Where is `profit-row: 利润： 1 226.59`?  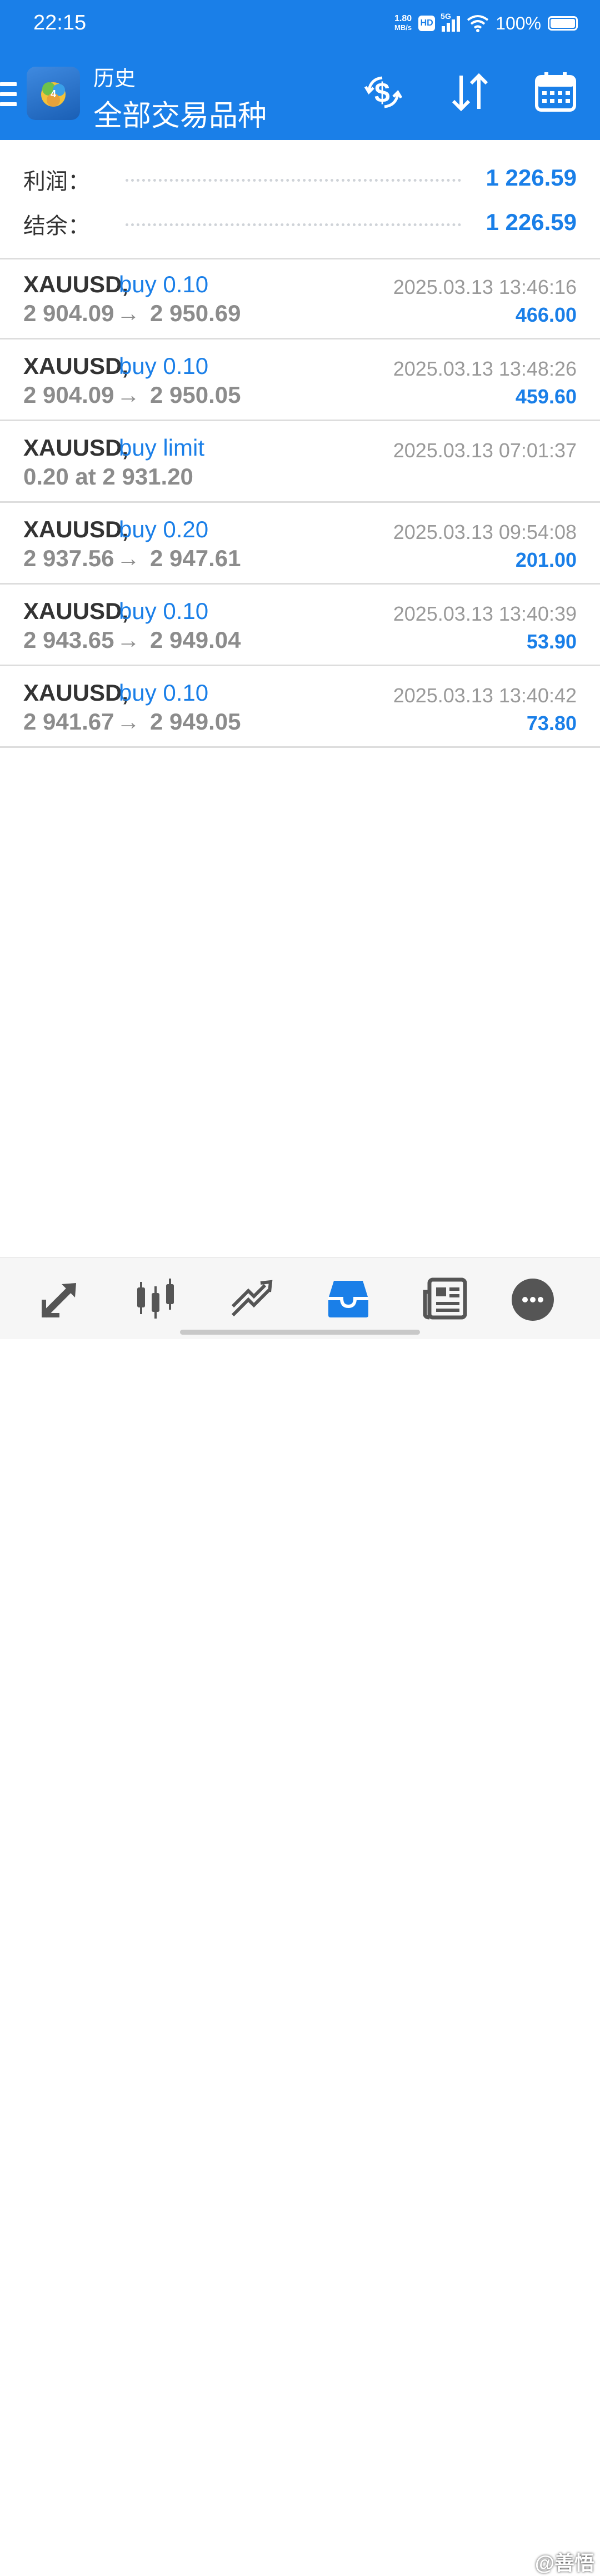
profit-row: 利润： 1 226.59 is located at coordinates (300, 178).